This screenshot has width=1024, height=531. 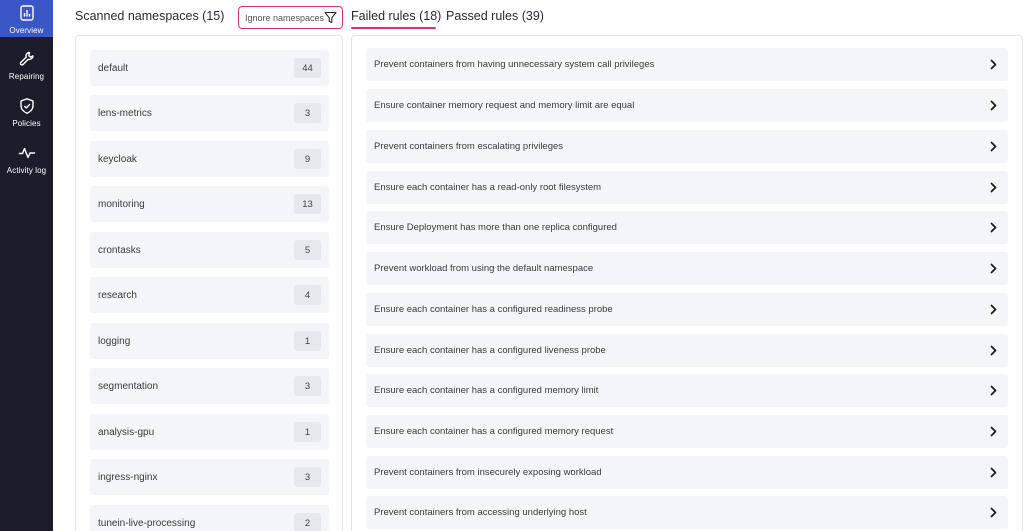 I want to click on namespace-name: tunein-live-processing, so click(x=147, y=523).